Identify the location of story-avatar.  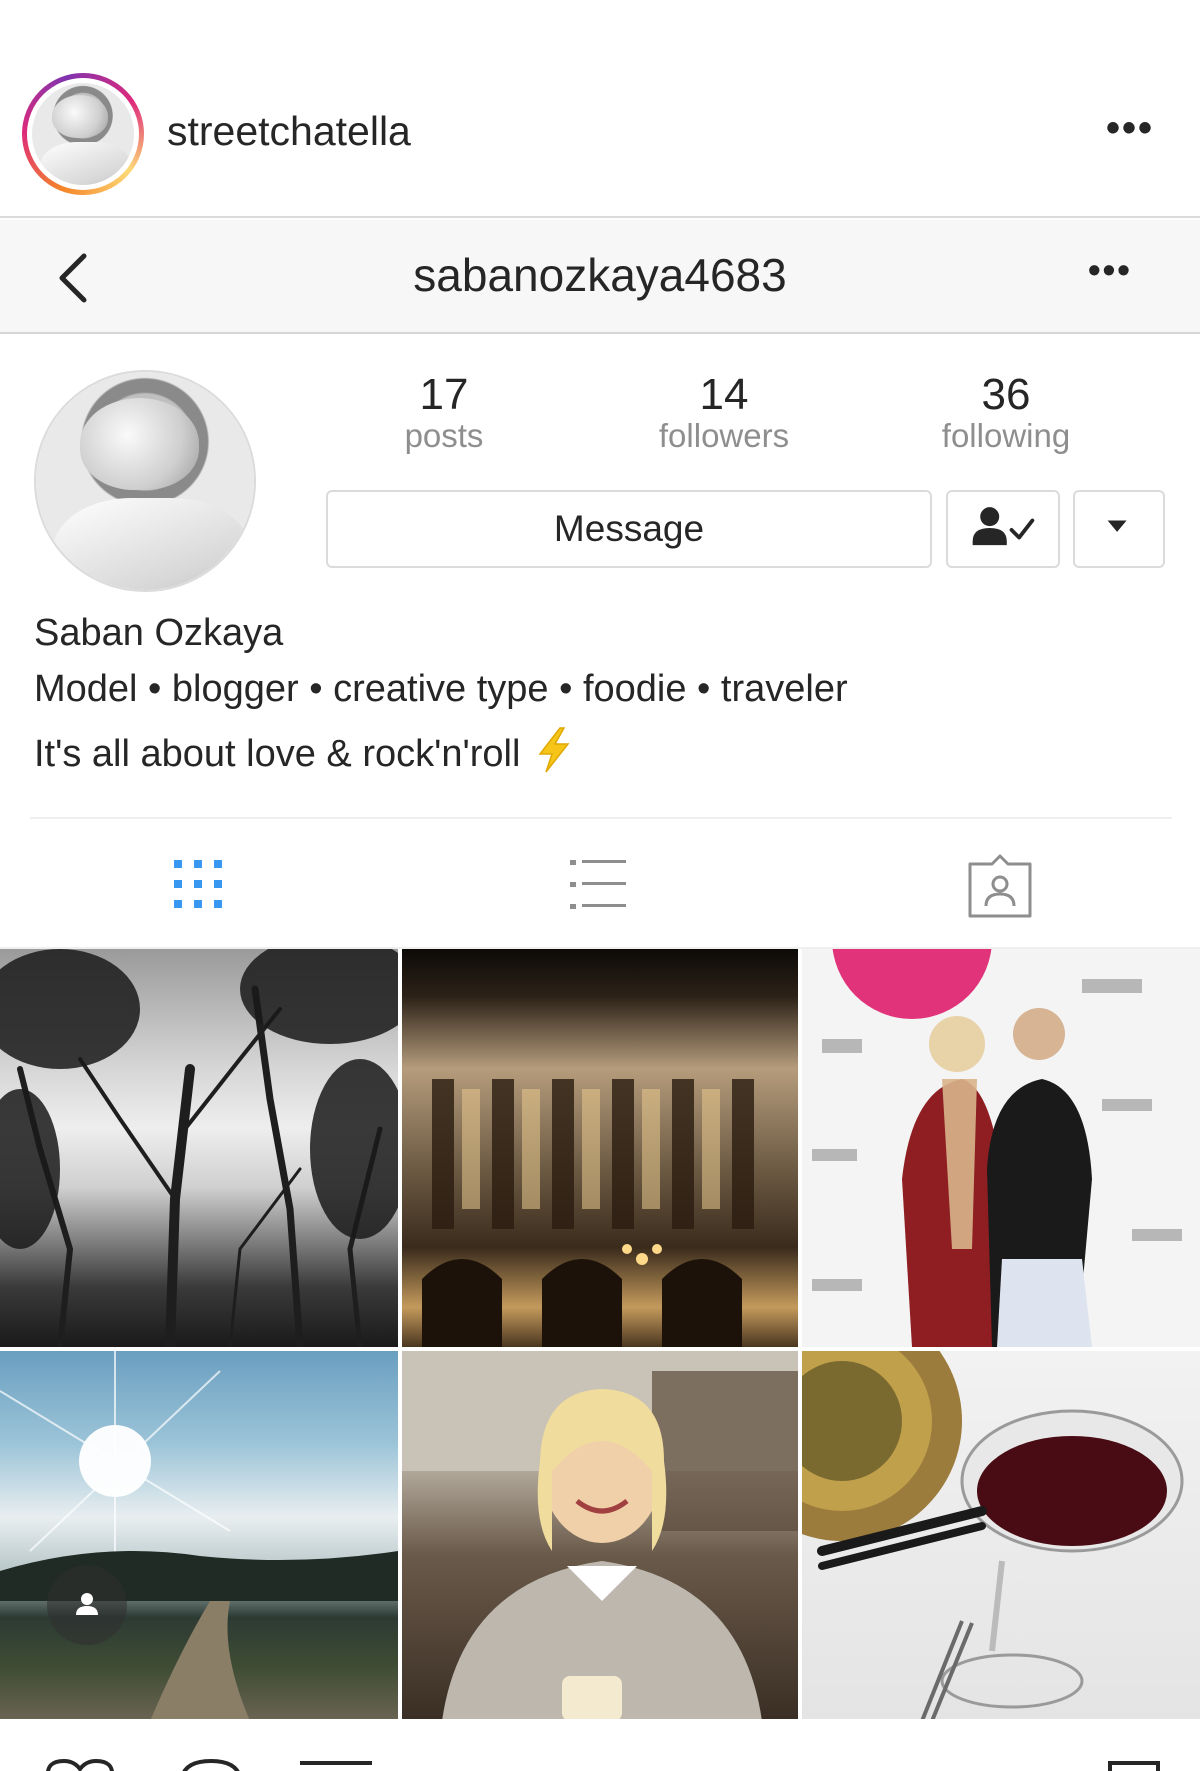
(83, 134).